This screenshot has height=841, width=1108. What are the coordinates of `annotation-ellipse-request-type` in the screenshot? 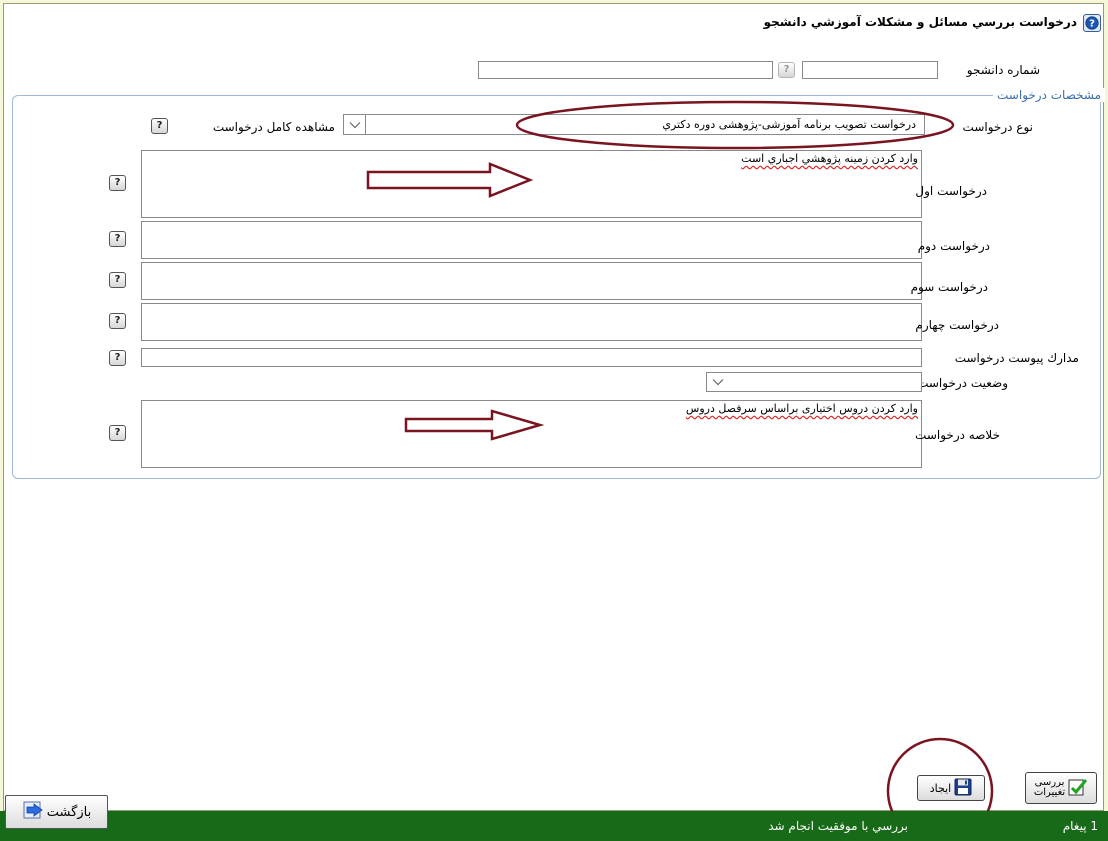 It's located at (735, 125).